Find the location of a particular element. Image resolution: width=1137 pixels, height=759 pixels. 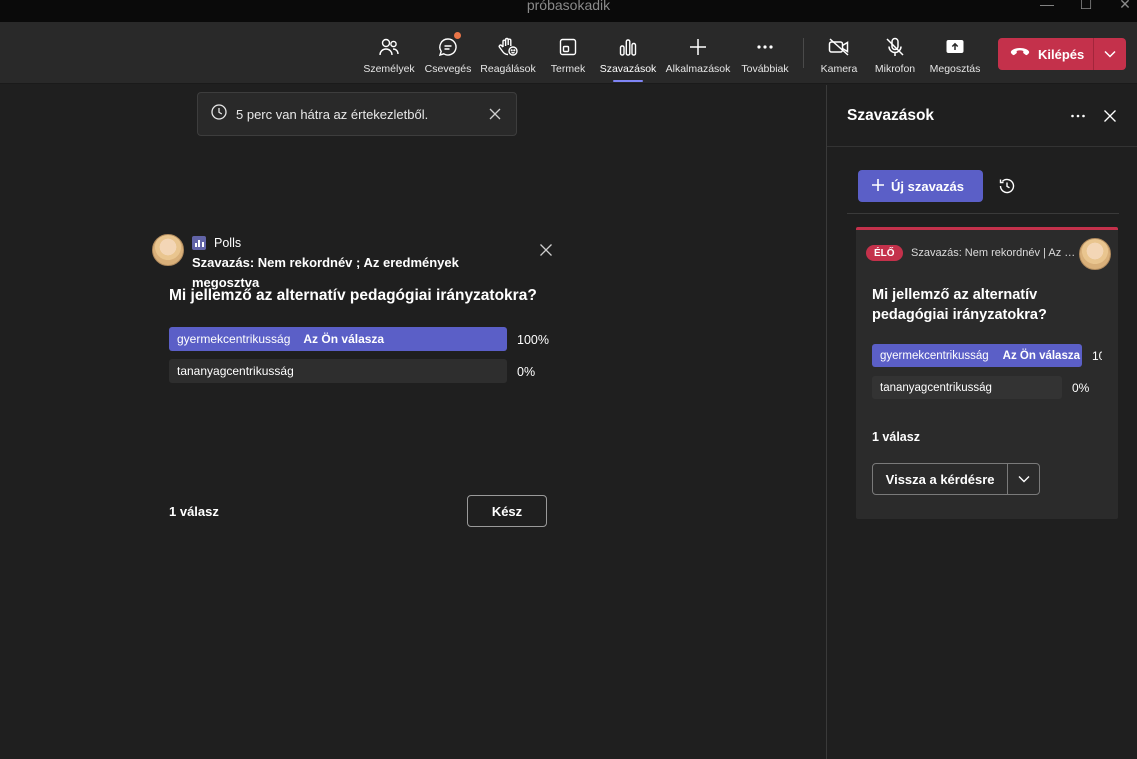

toolbar-reactions-button: Reagálások is located at coordinates (508, 53).